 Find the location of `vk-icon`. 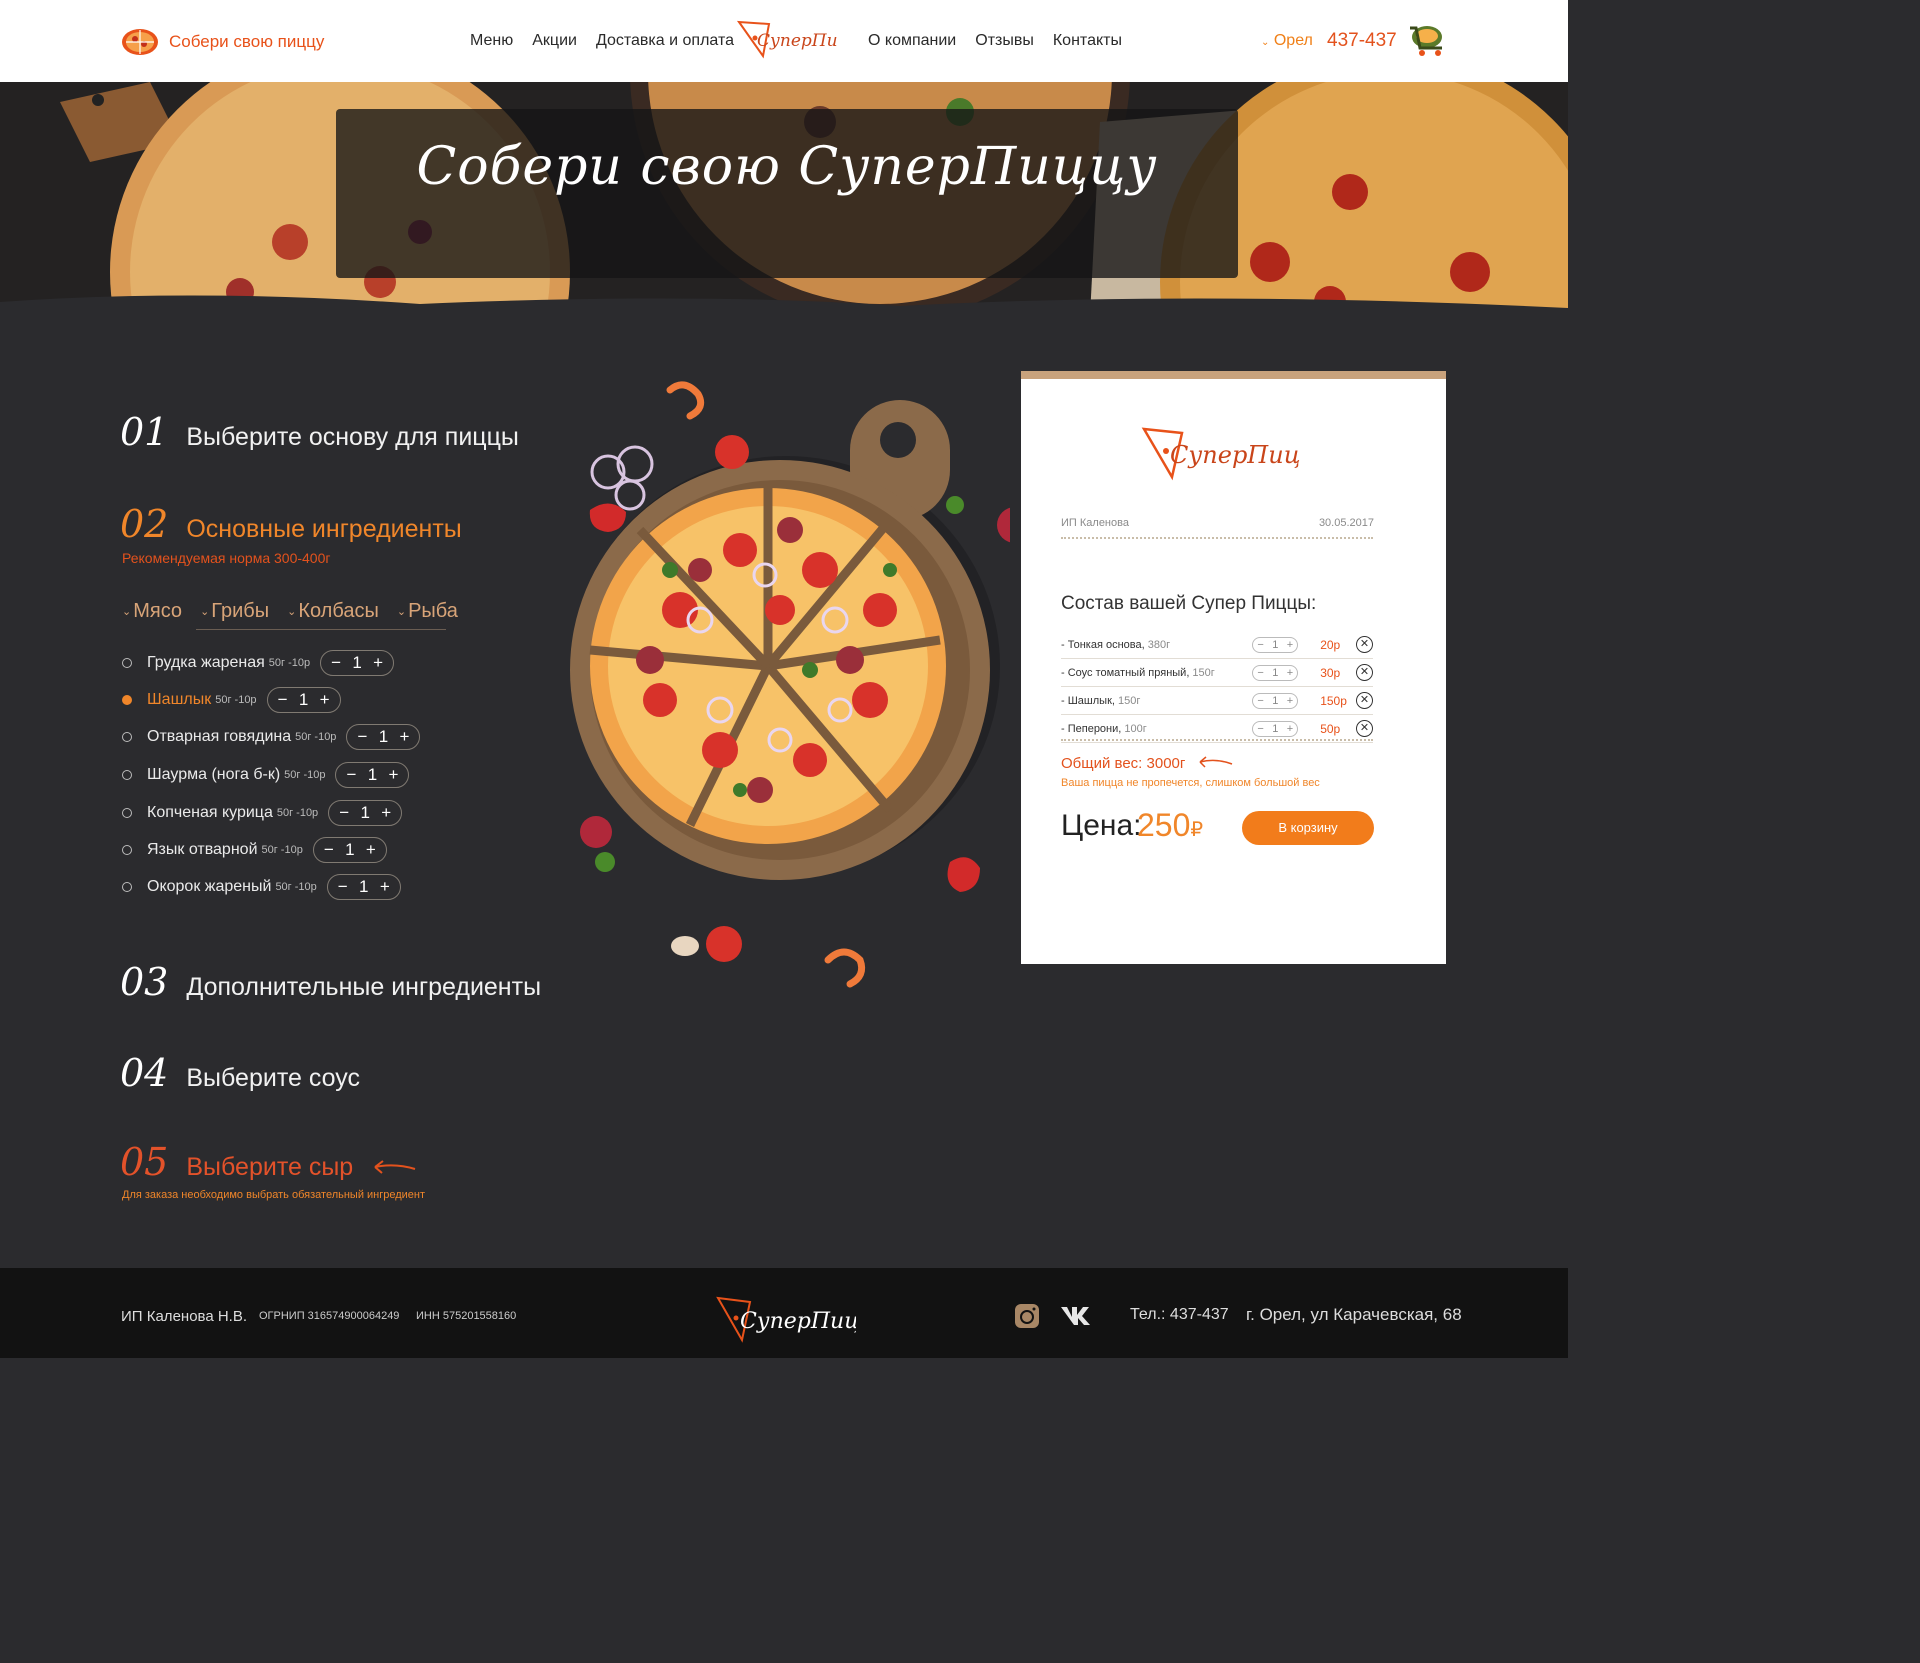

vk-icon is located at coordinates (1077, 1315).